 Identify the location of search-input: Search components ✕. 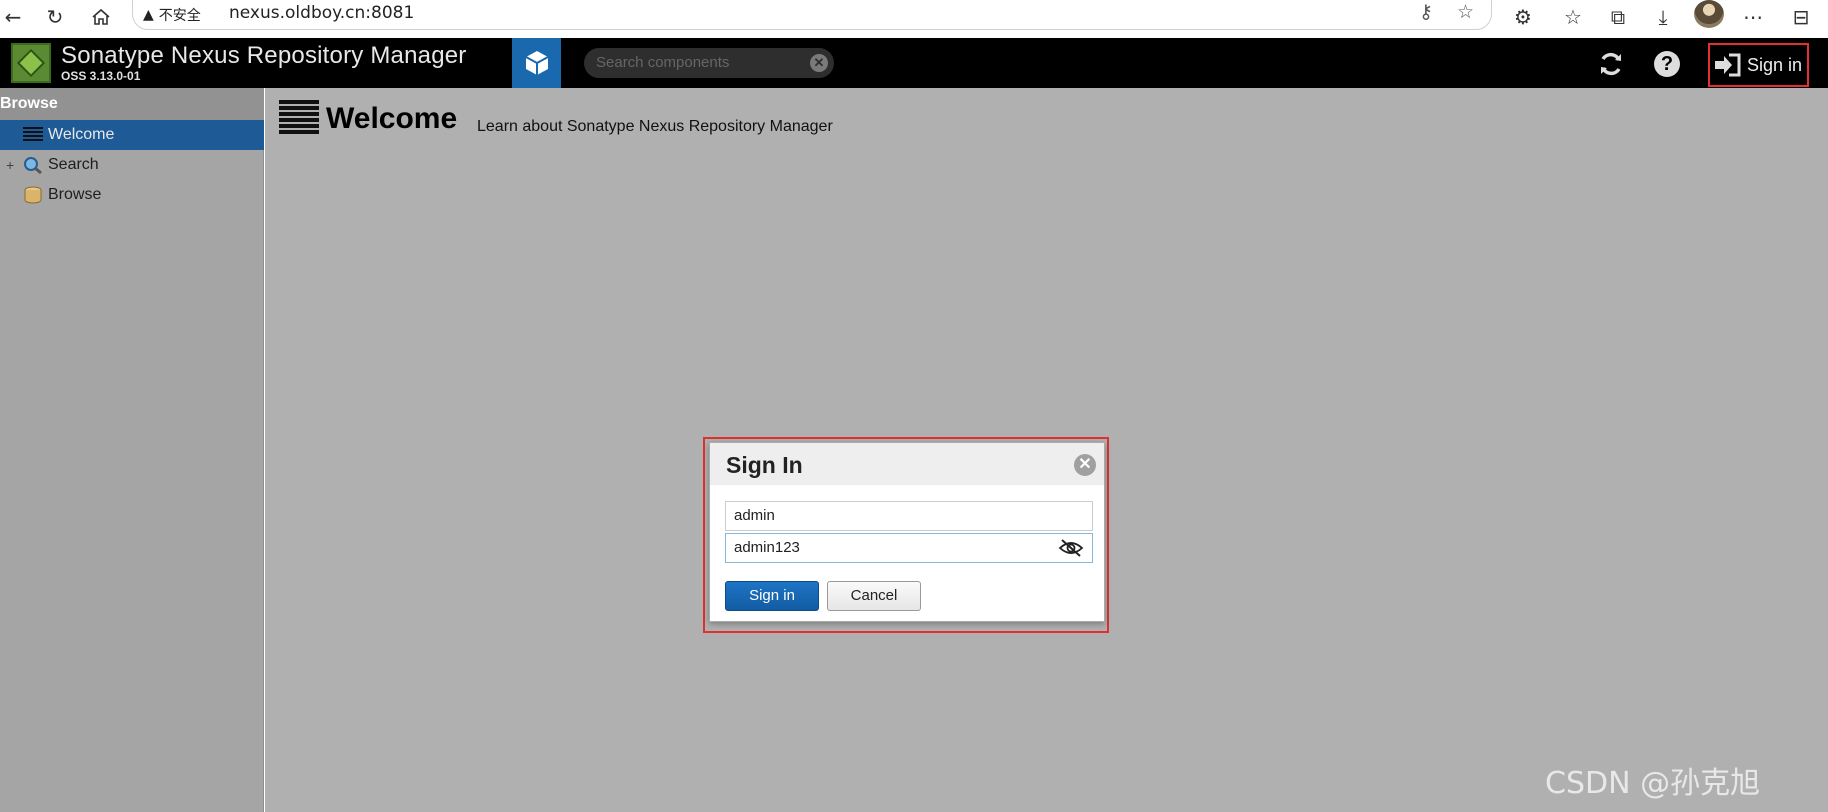
(709, 63).